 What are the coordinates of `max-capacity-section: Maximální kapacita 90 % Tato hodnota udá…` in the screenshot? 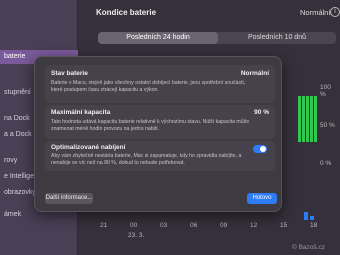 It's located at (160, 122).